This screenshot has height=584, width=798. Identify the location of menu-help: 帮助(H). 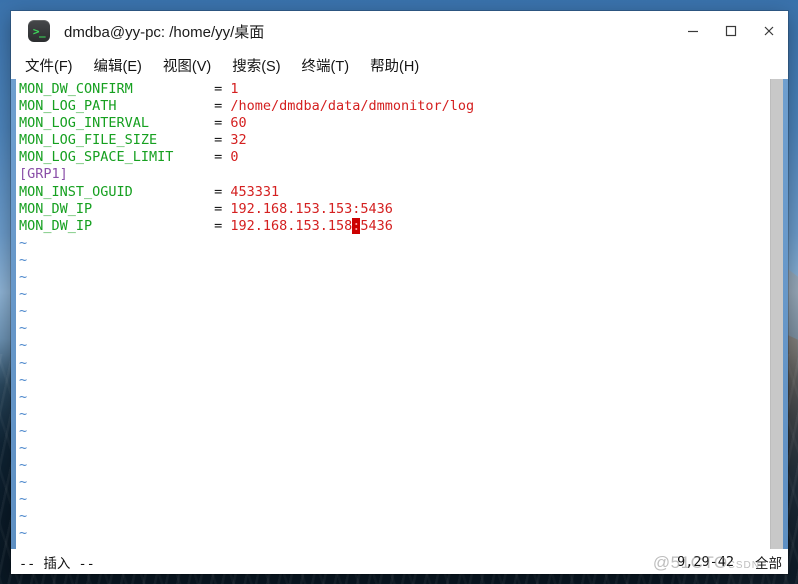
(394, 65).